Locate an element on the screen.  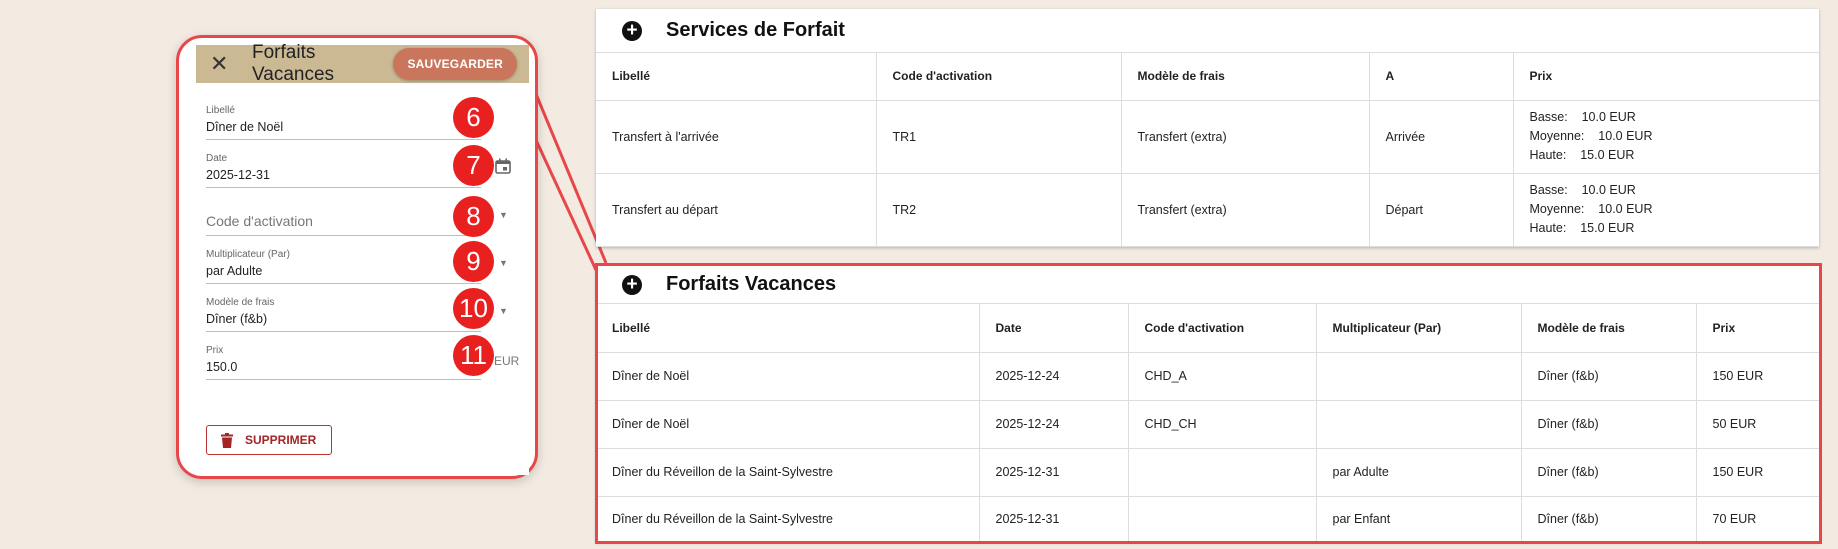
cell-multiplicateur: par Adulte is located at coordinates (1419, 472).